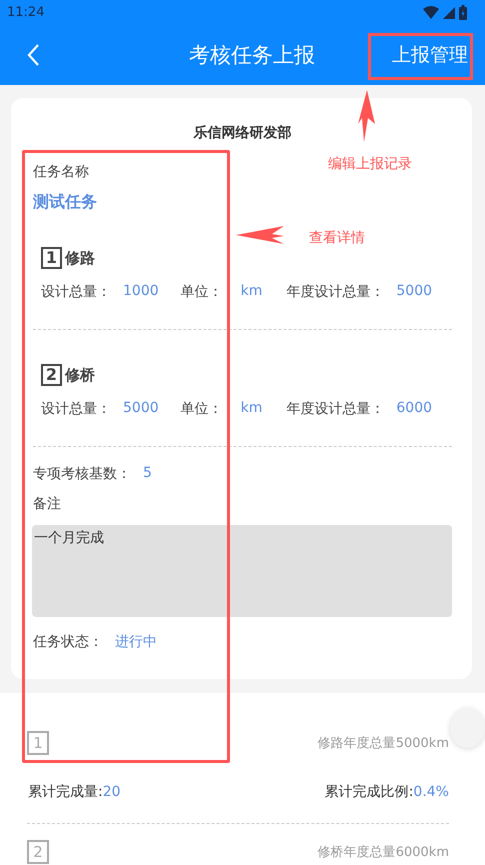 The image size is (485, 865). I want to click on field-label: 任务状态：, so click(68, 642).